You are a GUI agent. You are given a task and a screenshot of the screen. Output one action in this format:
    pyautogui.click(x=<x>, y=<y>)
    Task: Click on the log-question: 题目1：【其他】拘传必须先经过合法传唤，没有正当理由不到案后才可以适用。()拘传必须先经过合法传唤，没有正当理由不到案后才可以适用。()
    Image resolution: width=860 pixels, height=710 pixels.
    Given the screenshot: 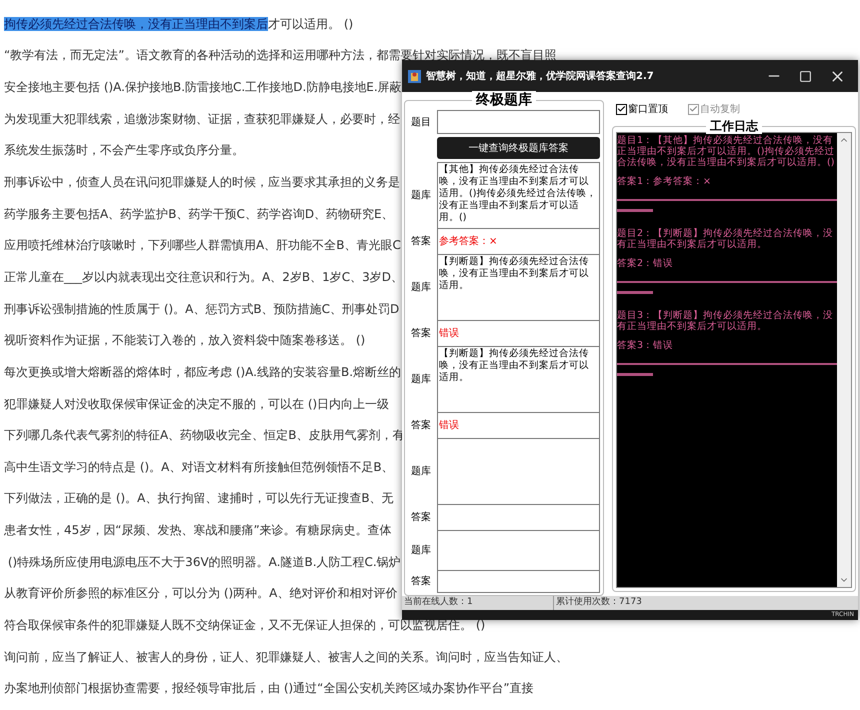 What is the action you would take?
    pyautogui.click(x=726, y=151)
    